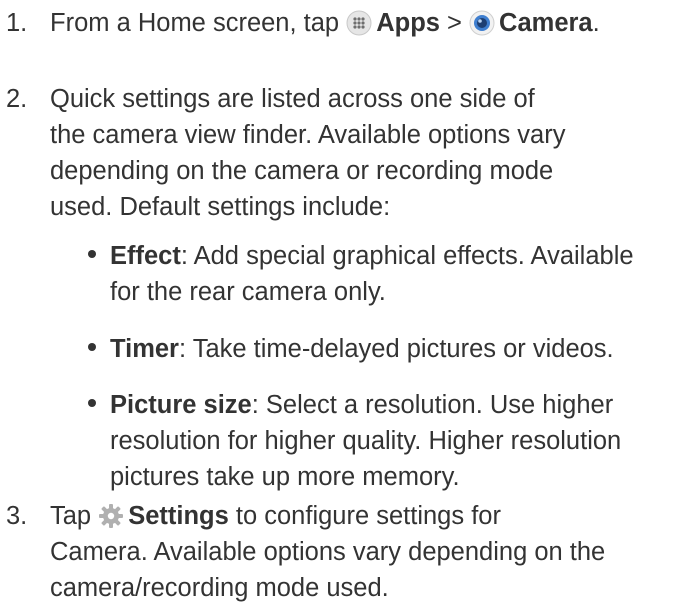 This screenshot has height=606, width=679. Describe the element at coordinates (178, 516) in the screenshot. I see `settings-label: Settings` at that location.